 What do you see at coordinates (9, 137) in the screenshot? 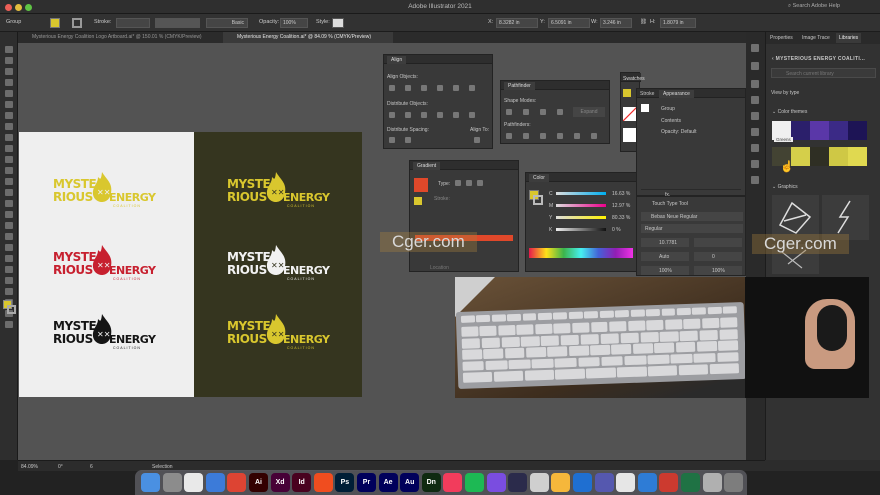
I see `paintbrush-tool-icon` at bounding box center [9, 137].